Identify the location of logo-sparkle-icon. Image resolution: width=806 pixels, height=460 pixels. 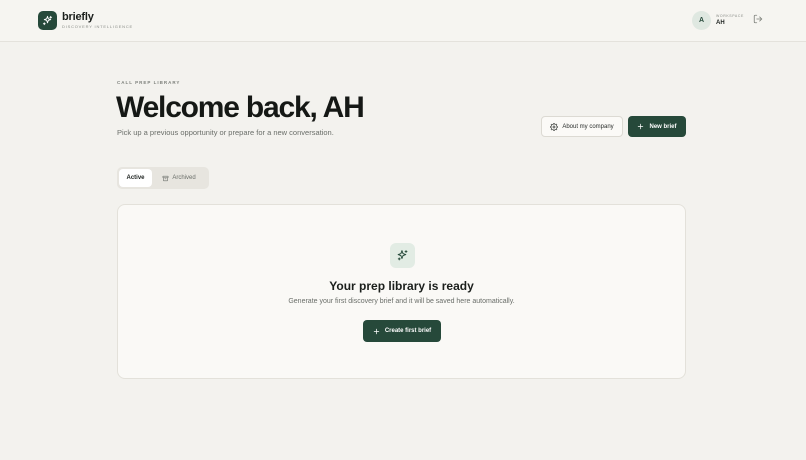
(47, 20).